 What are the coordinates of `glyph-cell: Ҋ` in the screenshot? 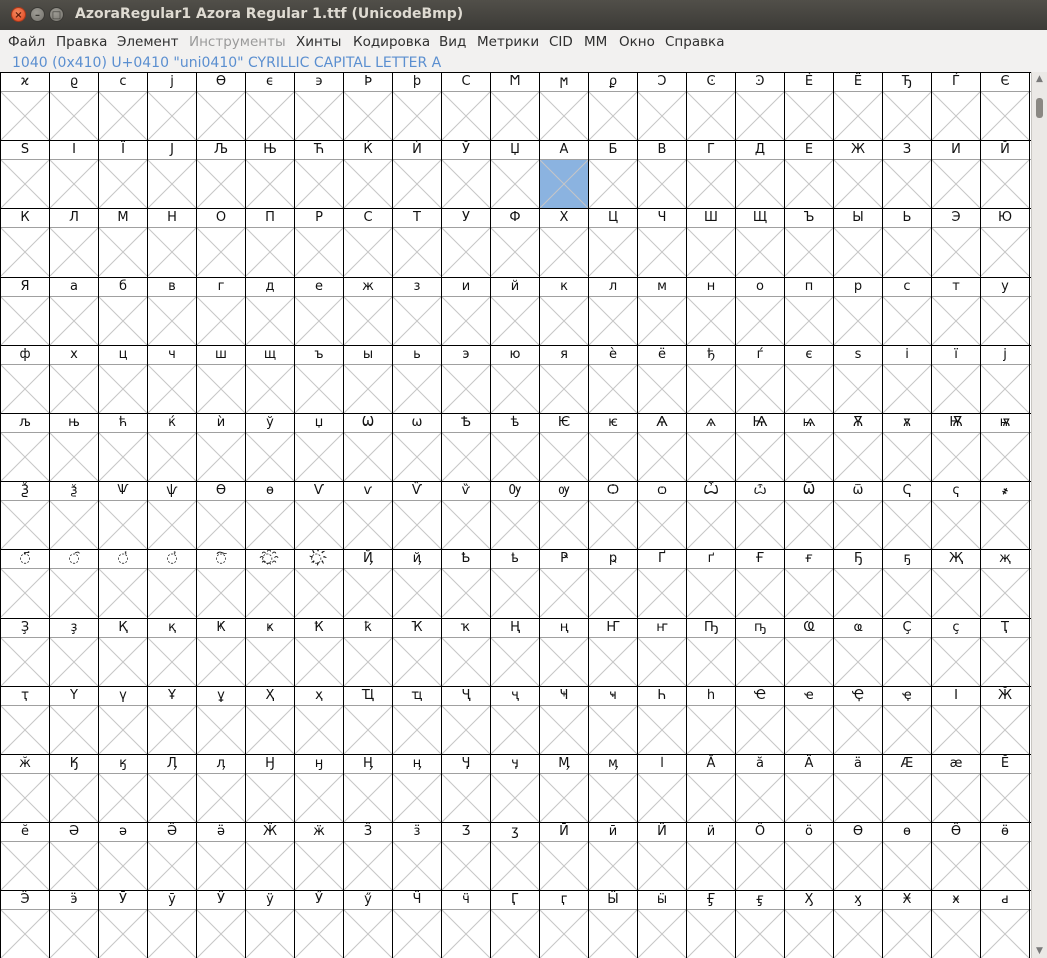 It's located at (368, 584).